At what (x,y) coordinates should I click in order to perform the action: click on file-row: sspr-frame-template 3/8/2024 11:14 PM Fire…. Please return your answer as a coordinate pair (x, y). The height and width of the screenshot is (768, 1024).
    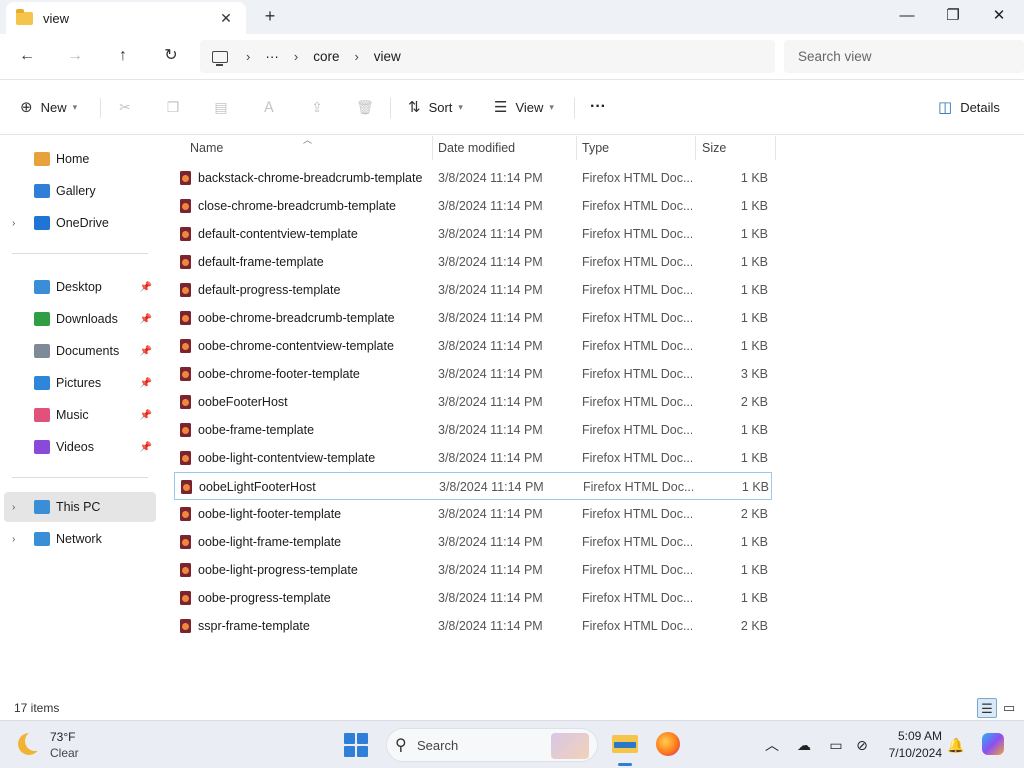
    Looking at the image, I should click on (473, 626).